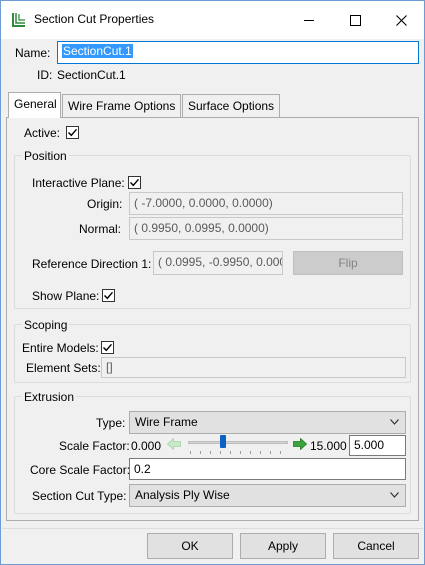  I want to click on reference-direction-label: Reference Direction 1:, so click(92, 264).